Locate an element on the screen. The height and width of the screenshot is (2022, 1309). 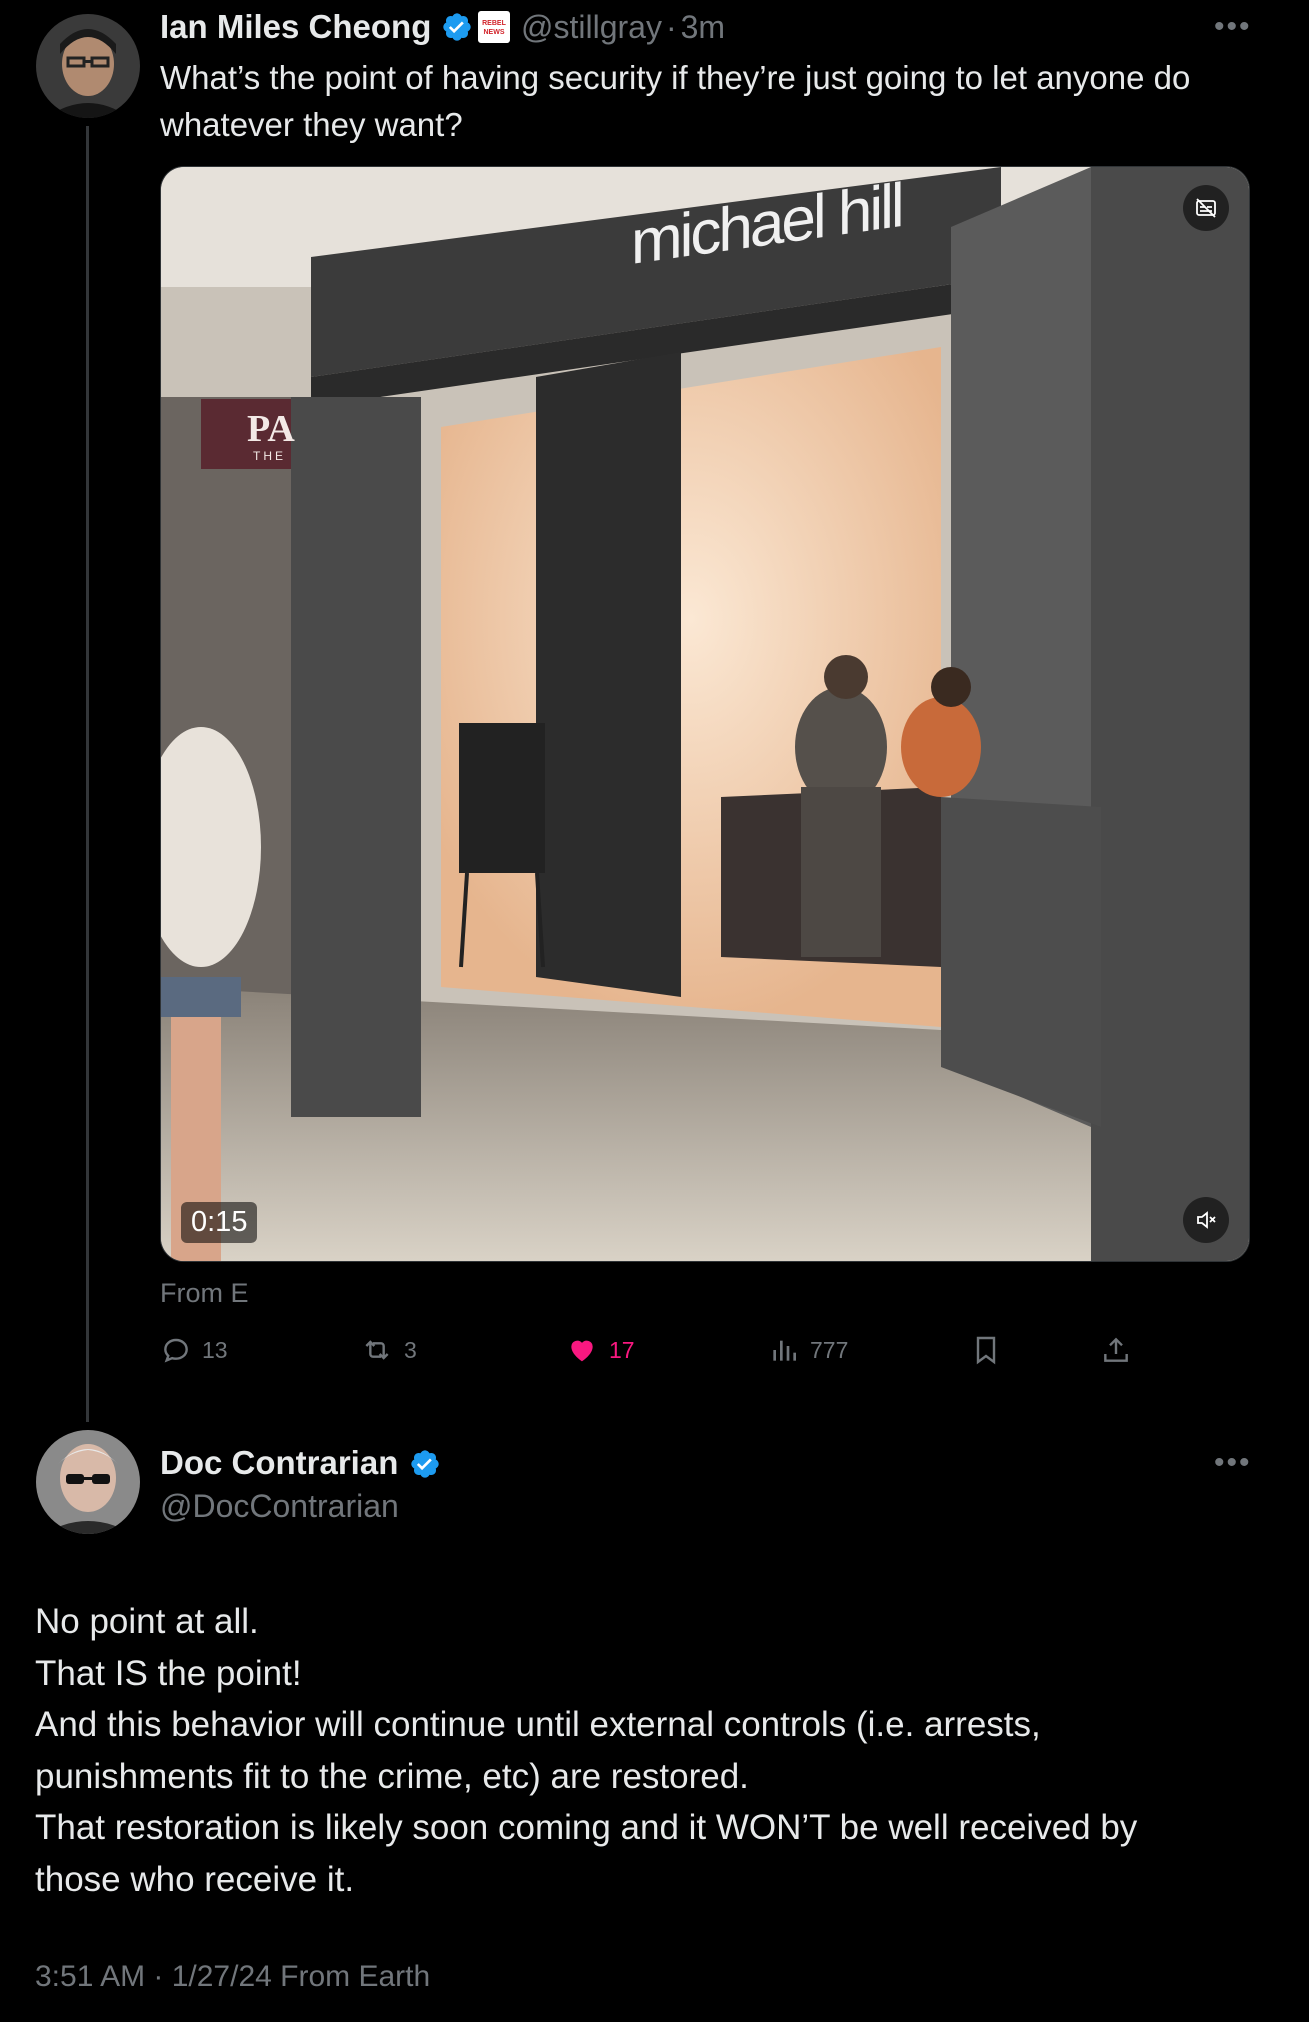
bookmark-icon is located at coordinates (986, 1350).